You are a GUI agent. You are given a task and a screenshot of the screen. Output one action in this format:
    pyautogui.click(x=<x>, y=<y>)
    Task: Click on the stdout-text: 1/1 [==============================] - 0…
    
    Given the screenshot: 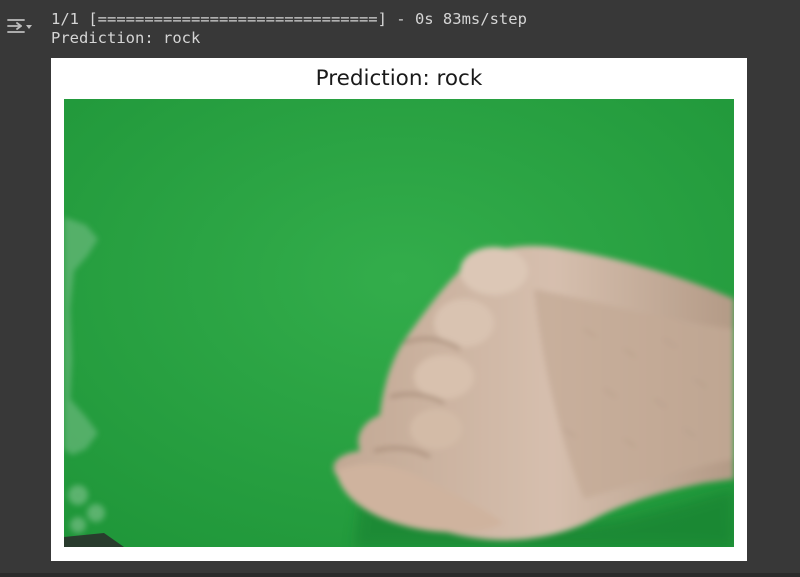 What is the action you would take?
    pyautogui.click(x=289, y=29)
    